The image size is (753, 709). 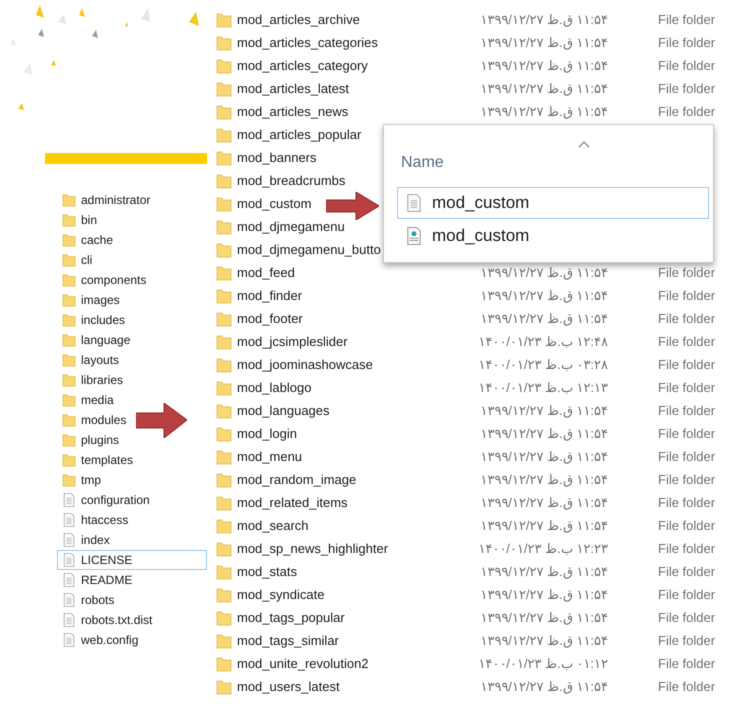 What do you see at coordinates (132, 640) in the screenshot?
I see `folder-tree-item: web.config` at bounding box center [132, 640].